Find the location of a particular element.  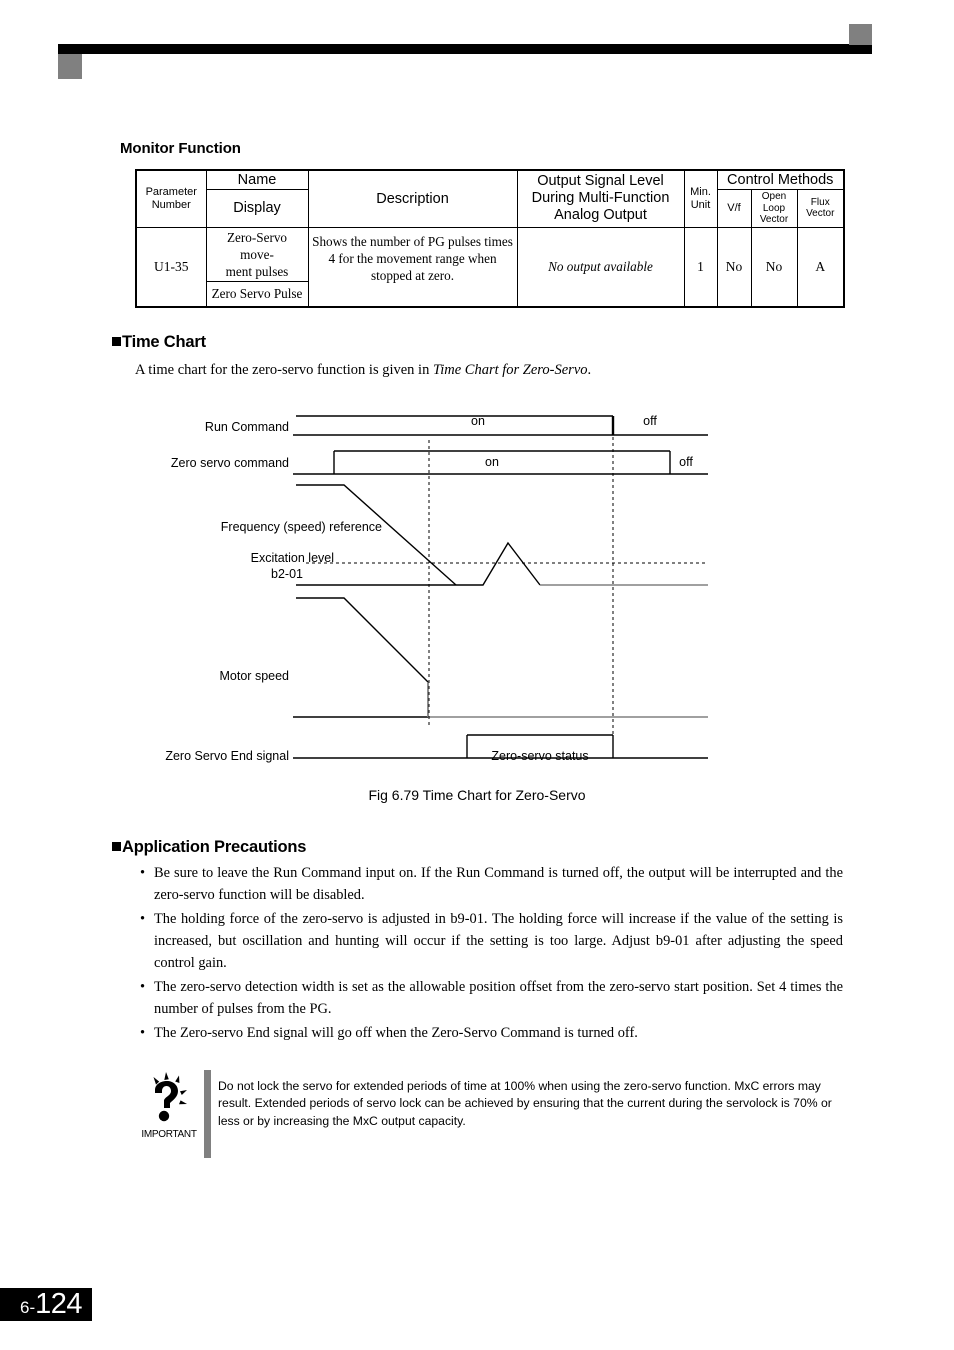

cell-name: Zero-Servo move-ment pulses is located at coordinates (257, 254).